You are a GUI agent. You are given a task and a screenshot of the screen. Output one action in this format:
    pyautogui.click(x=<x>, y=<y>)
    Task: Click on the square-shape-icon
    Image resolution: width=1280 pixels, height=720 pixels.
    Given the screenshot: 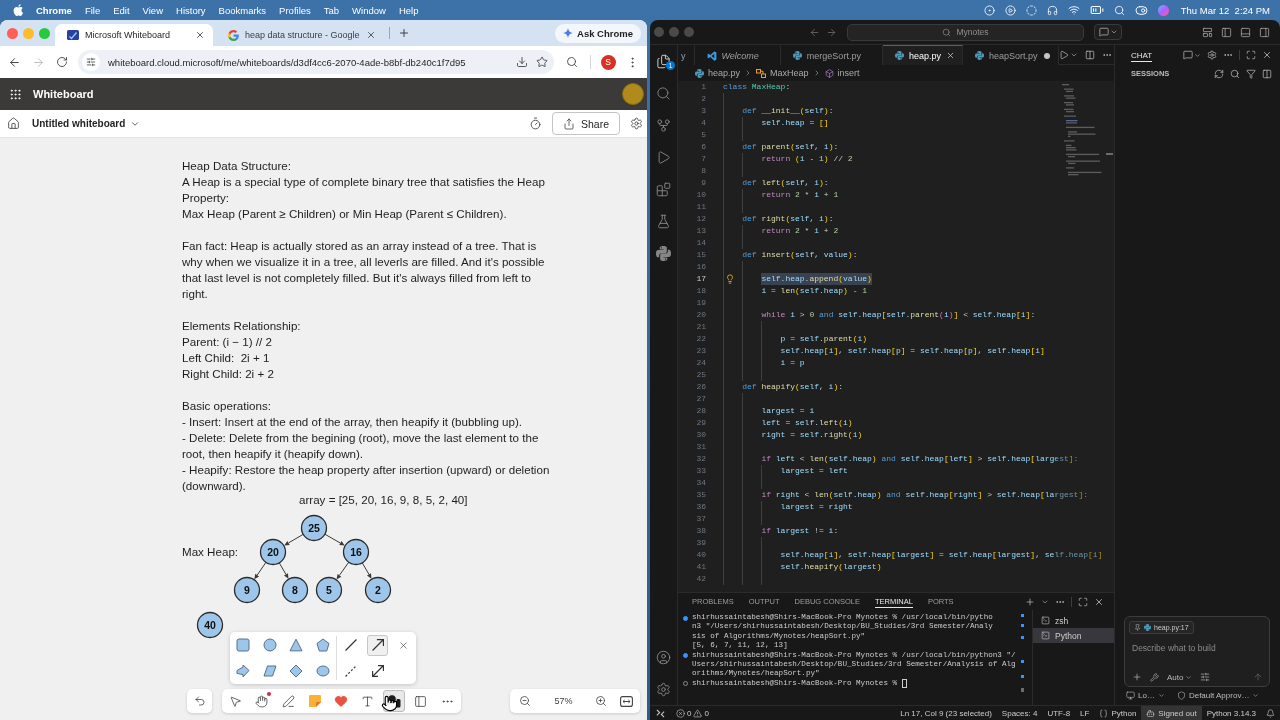 What is the action you would take?
    pyautogui.click(x=243, y=645)
    